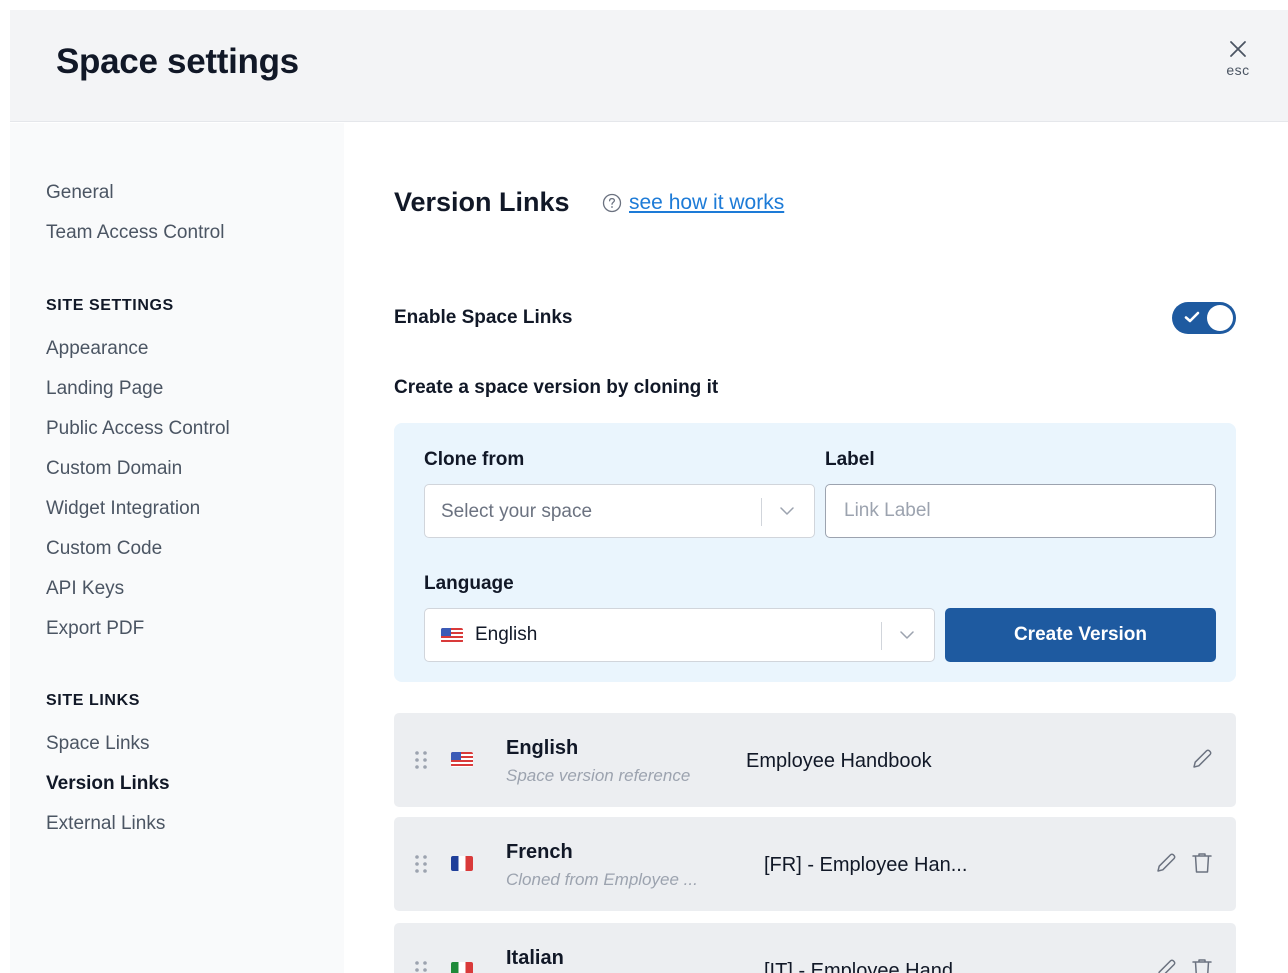 The image size is (1288, 973). I want to click on enable-space-links-toggle, so click(1204, 318).